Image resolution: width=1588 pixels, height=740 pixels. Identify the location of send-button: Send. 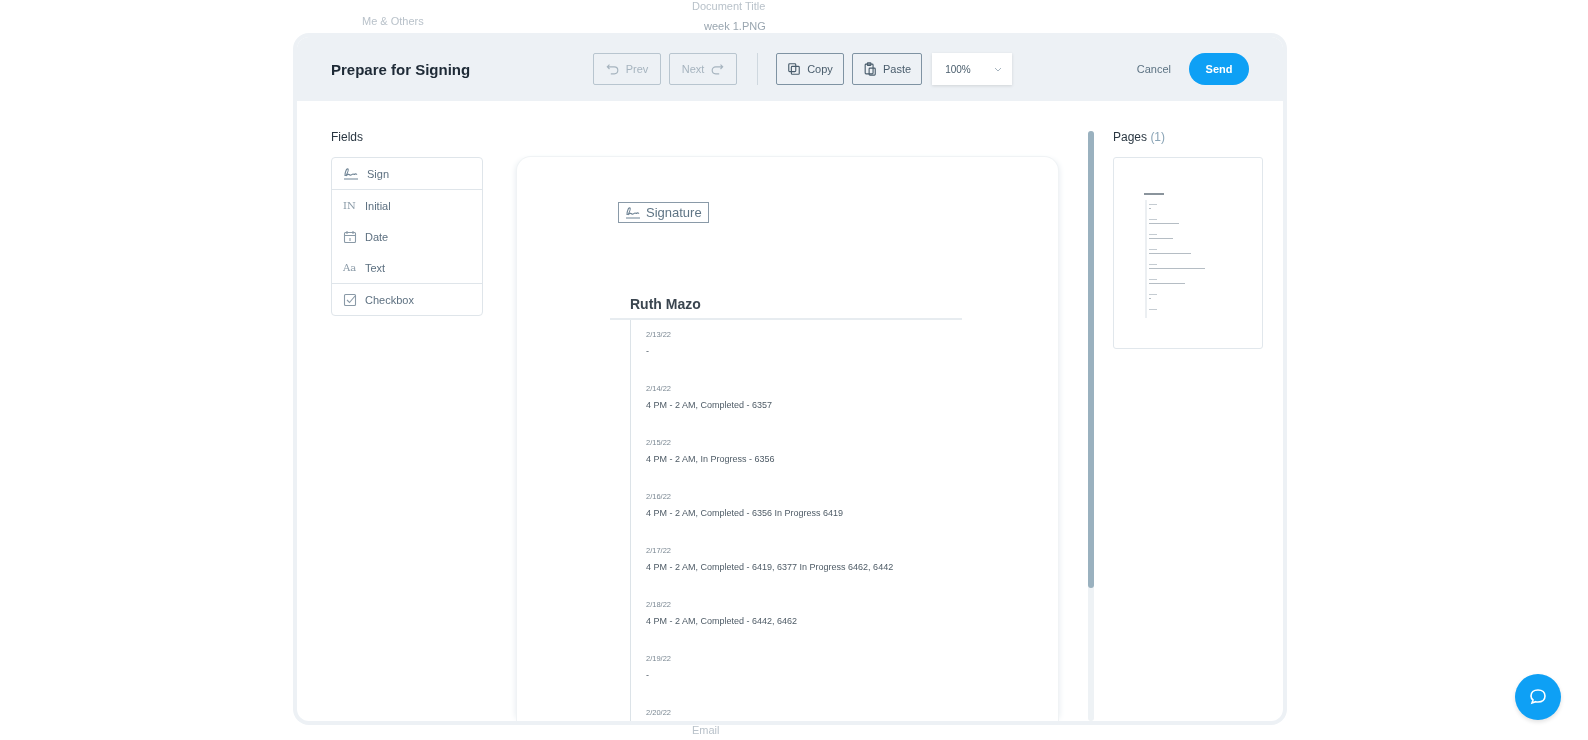
(1219, 69).